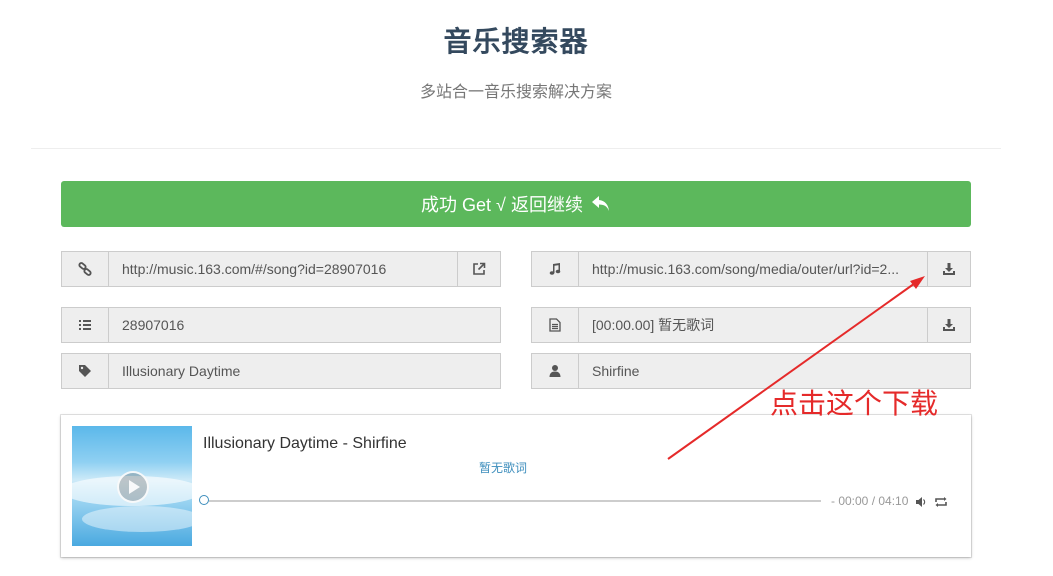 The height and width of the screenshot is (576, 1053). What do you see at coordinates (921, 504) in the screenshot?
I see `volume-icon` at bounding box center [921, 504].